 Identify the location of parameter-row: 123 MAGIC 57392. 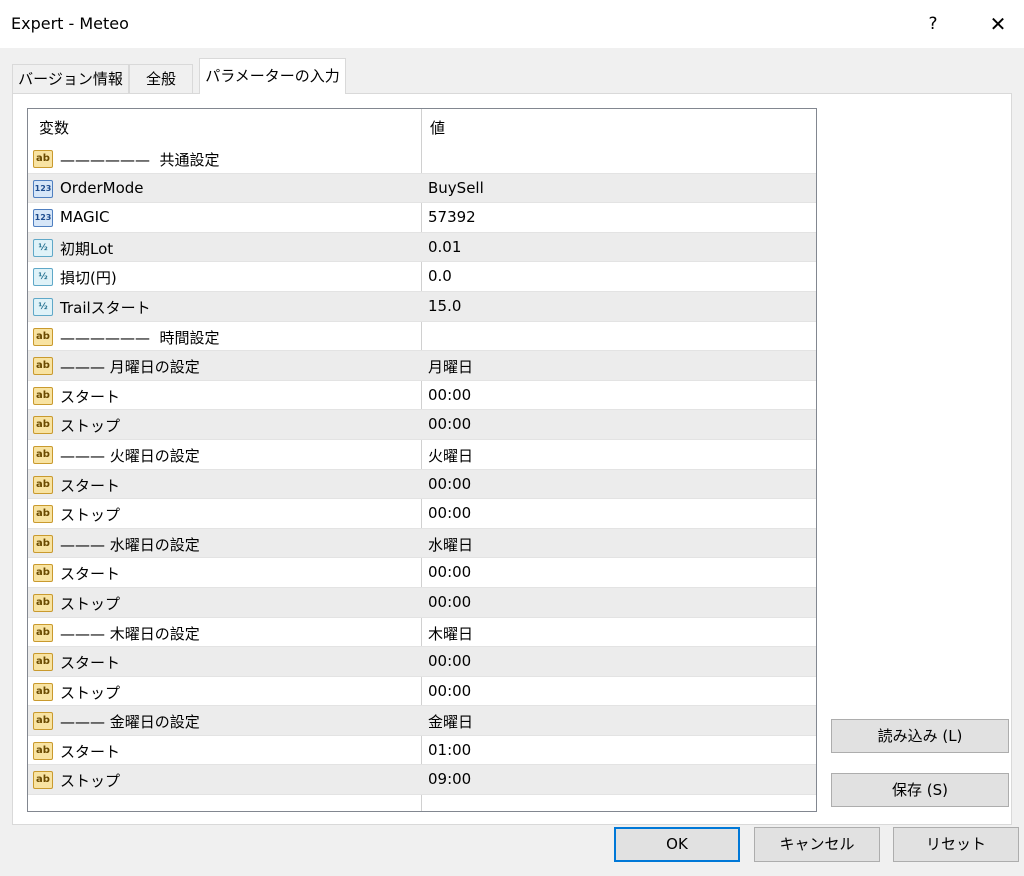
(422, 218).